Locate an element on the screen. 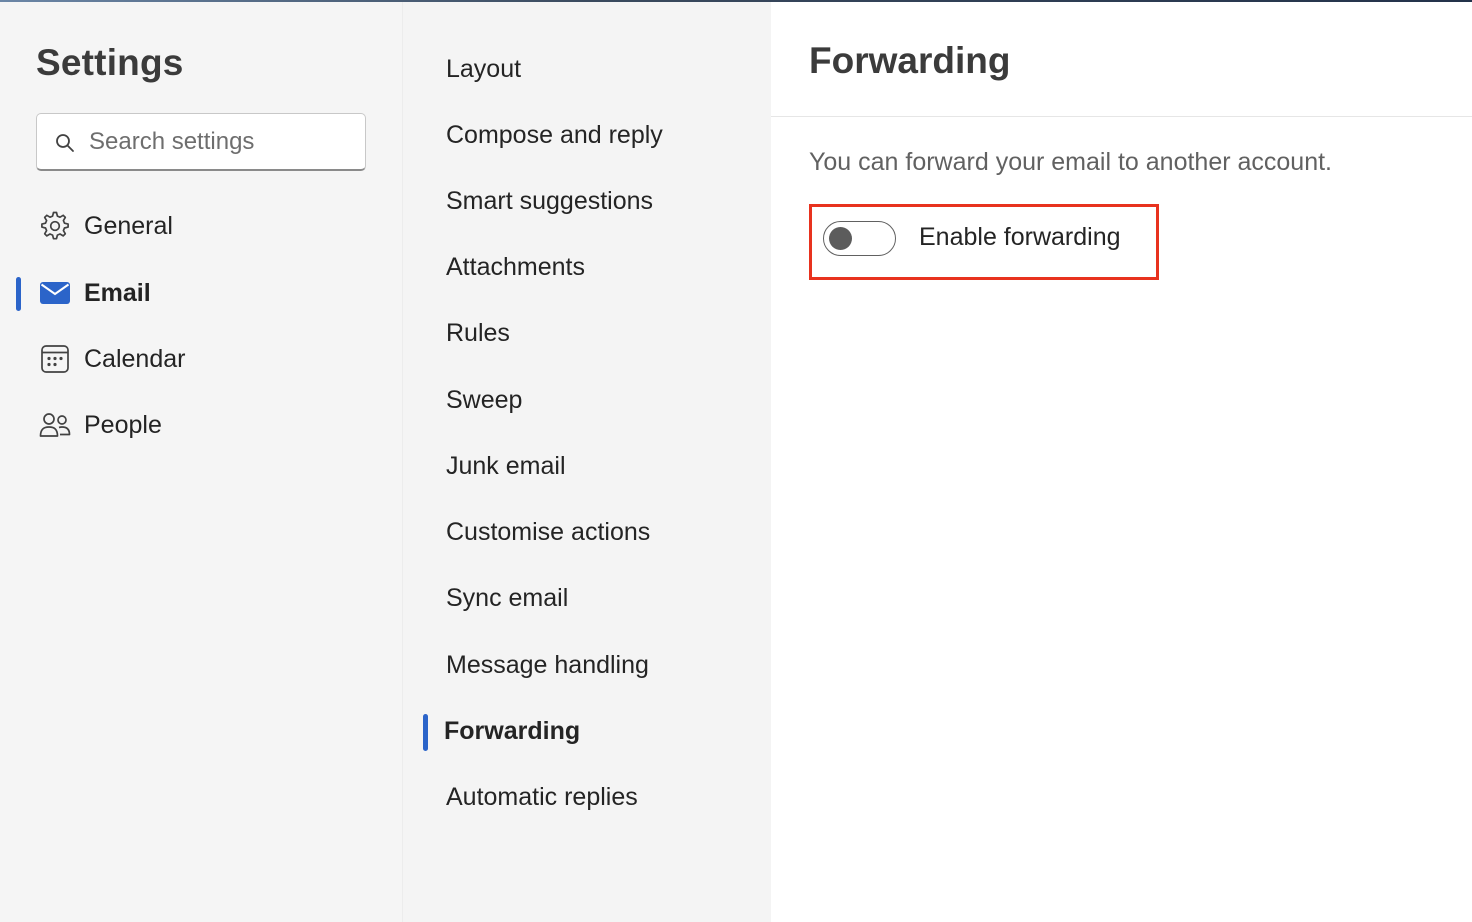 The image size is (1472, 922). subnav-label: Layout is located at coordinates (484, 69).